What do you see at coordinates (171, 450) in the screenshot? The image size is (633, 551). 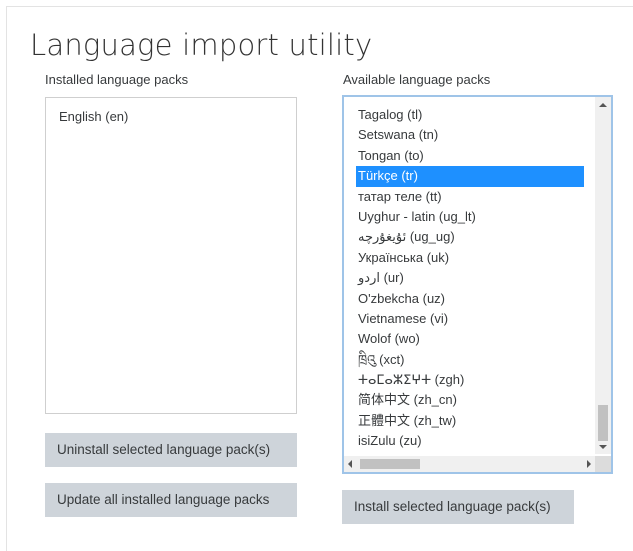 I see `uninstall-selected-button: Uninstall selected language pack(s)` at bounding box center [171, 450].